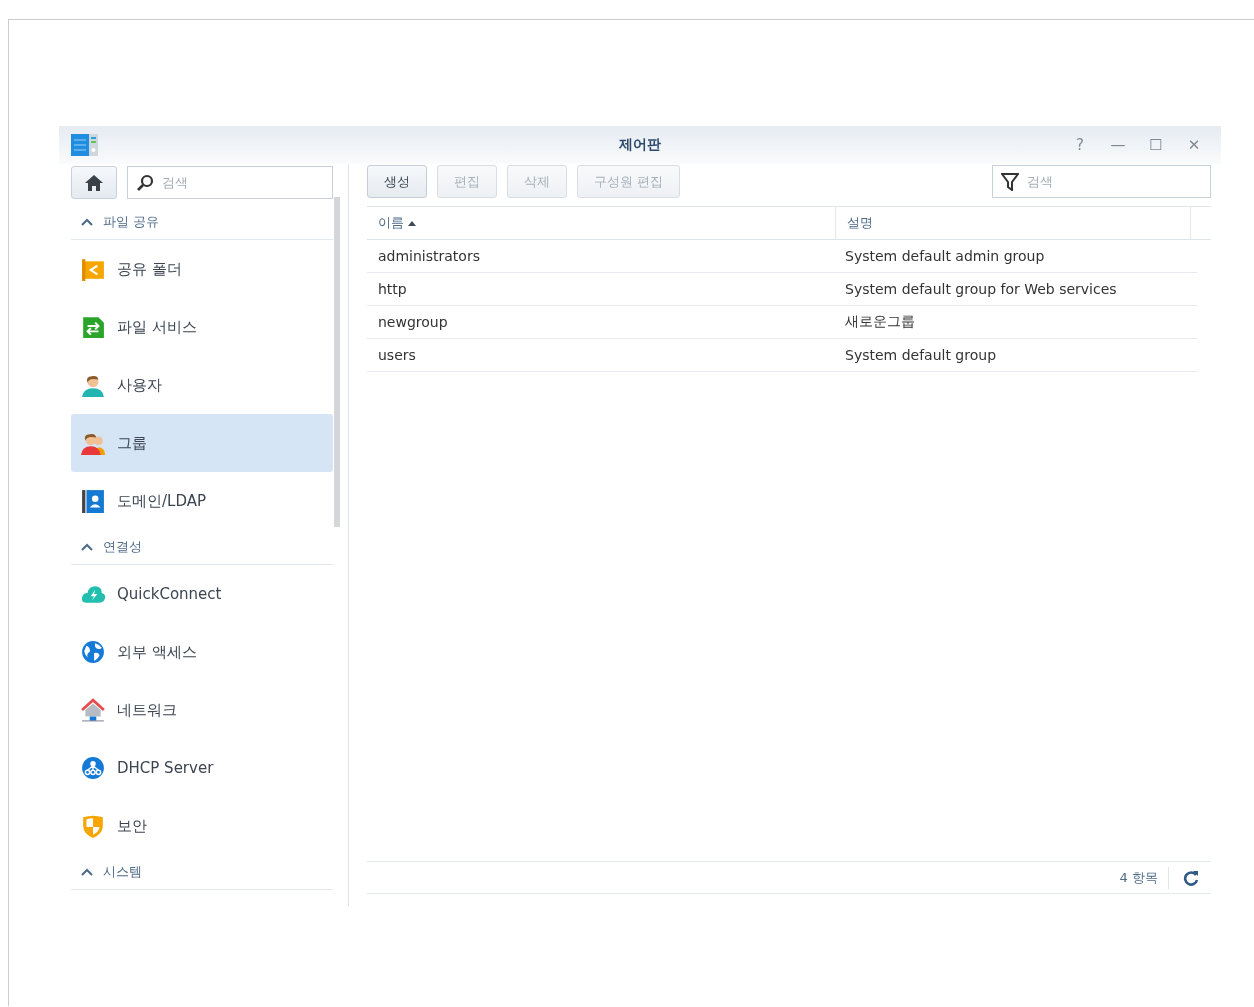 This screenshot has width=1254, height=1007. I want to click on search-field: 검색, so click(230, 182).